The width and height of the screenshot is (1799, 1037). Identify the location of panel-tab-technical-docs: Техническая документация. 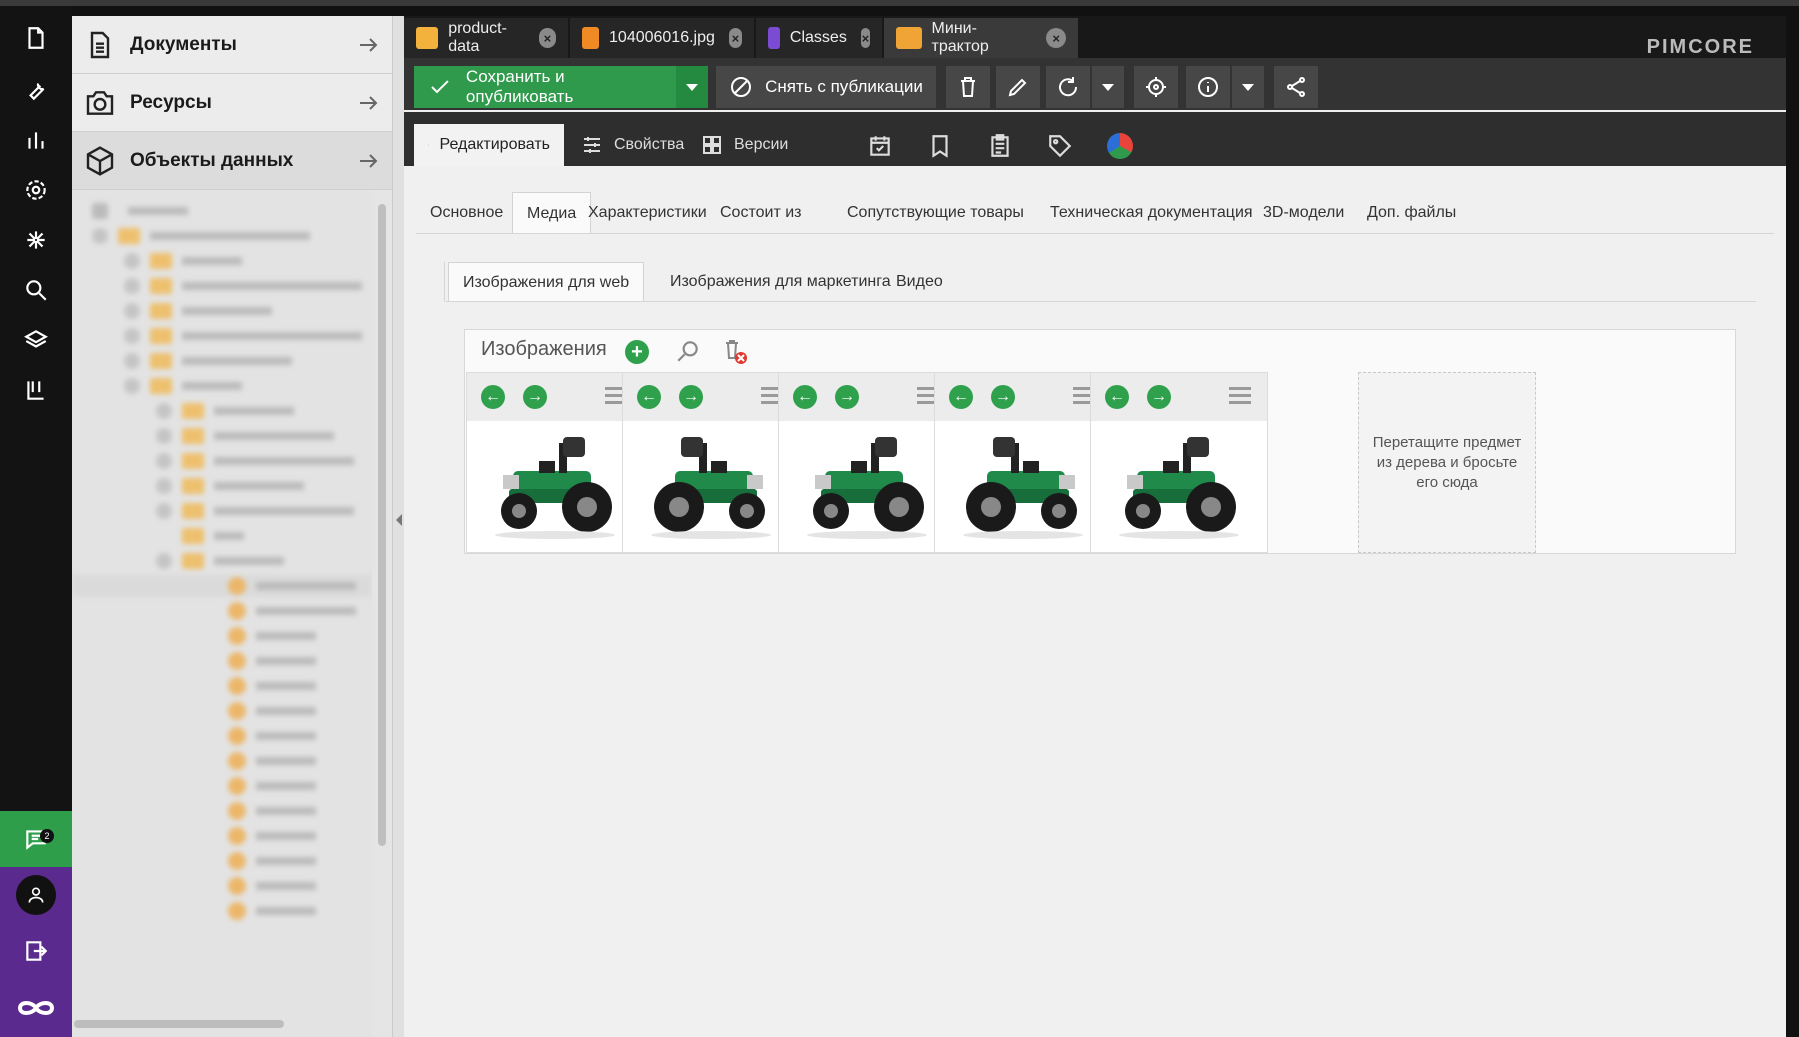
(1151, 213).